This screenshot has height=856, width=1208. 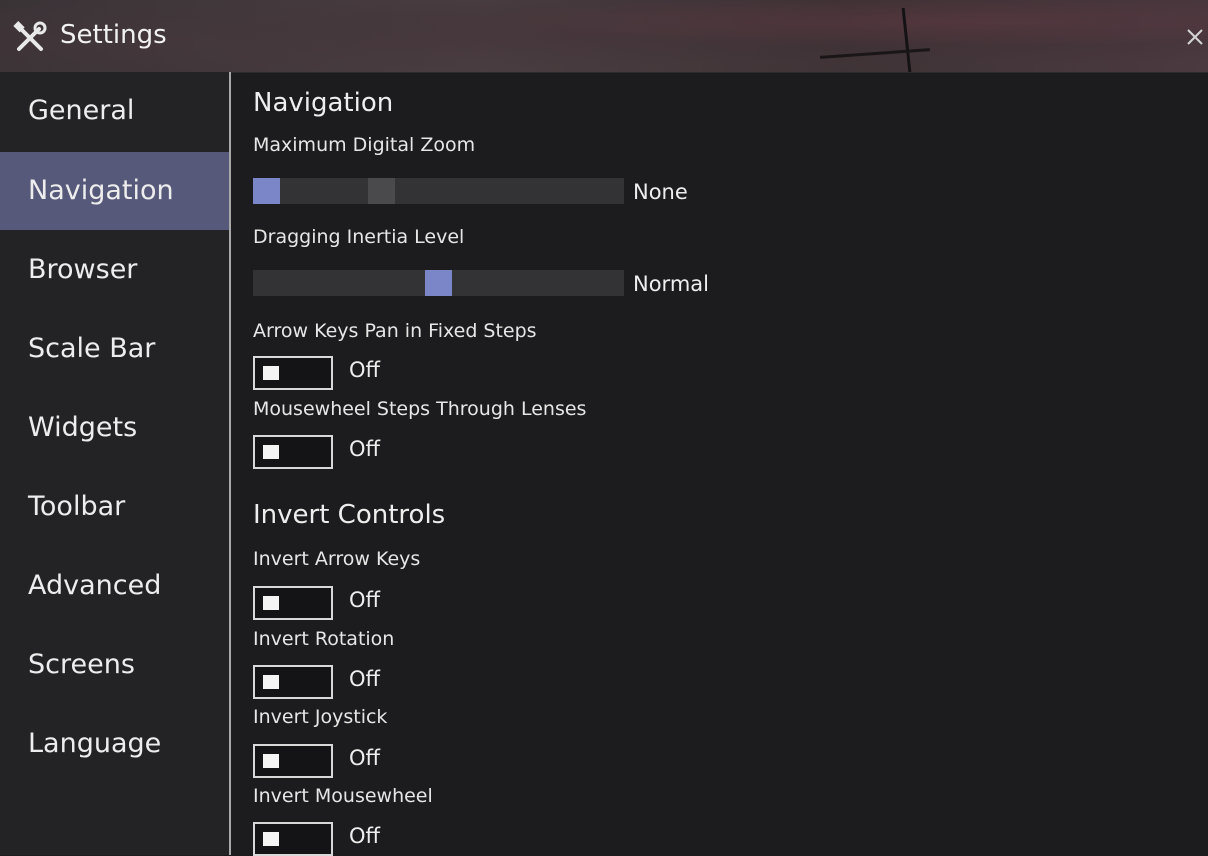 What do you see at coordinates (671, 284) in the screenshot?
I see `inertia-value: Normal` at bounding box center [671, 284].